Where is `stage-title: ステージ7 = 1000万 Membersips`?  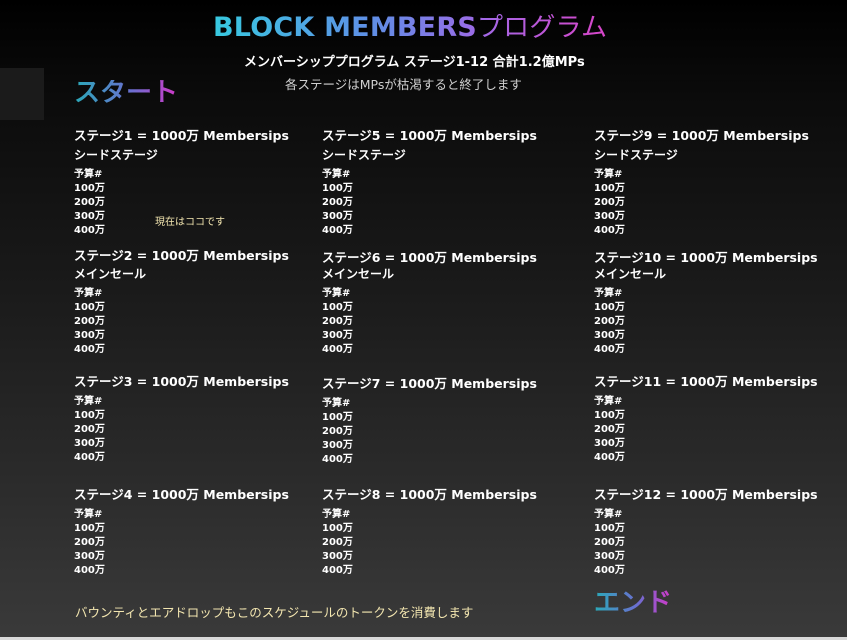
stage-title: ステージ7 = 1000万 Membersips is located at coordinates (429, 383).